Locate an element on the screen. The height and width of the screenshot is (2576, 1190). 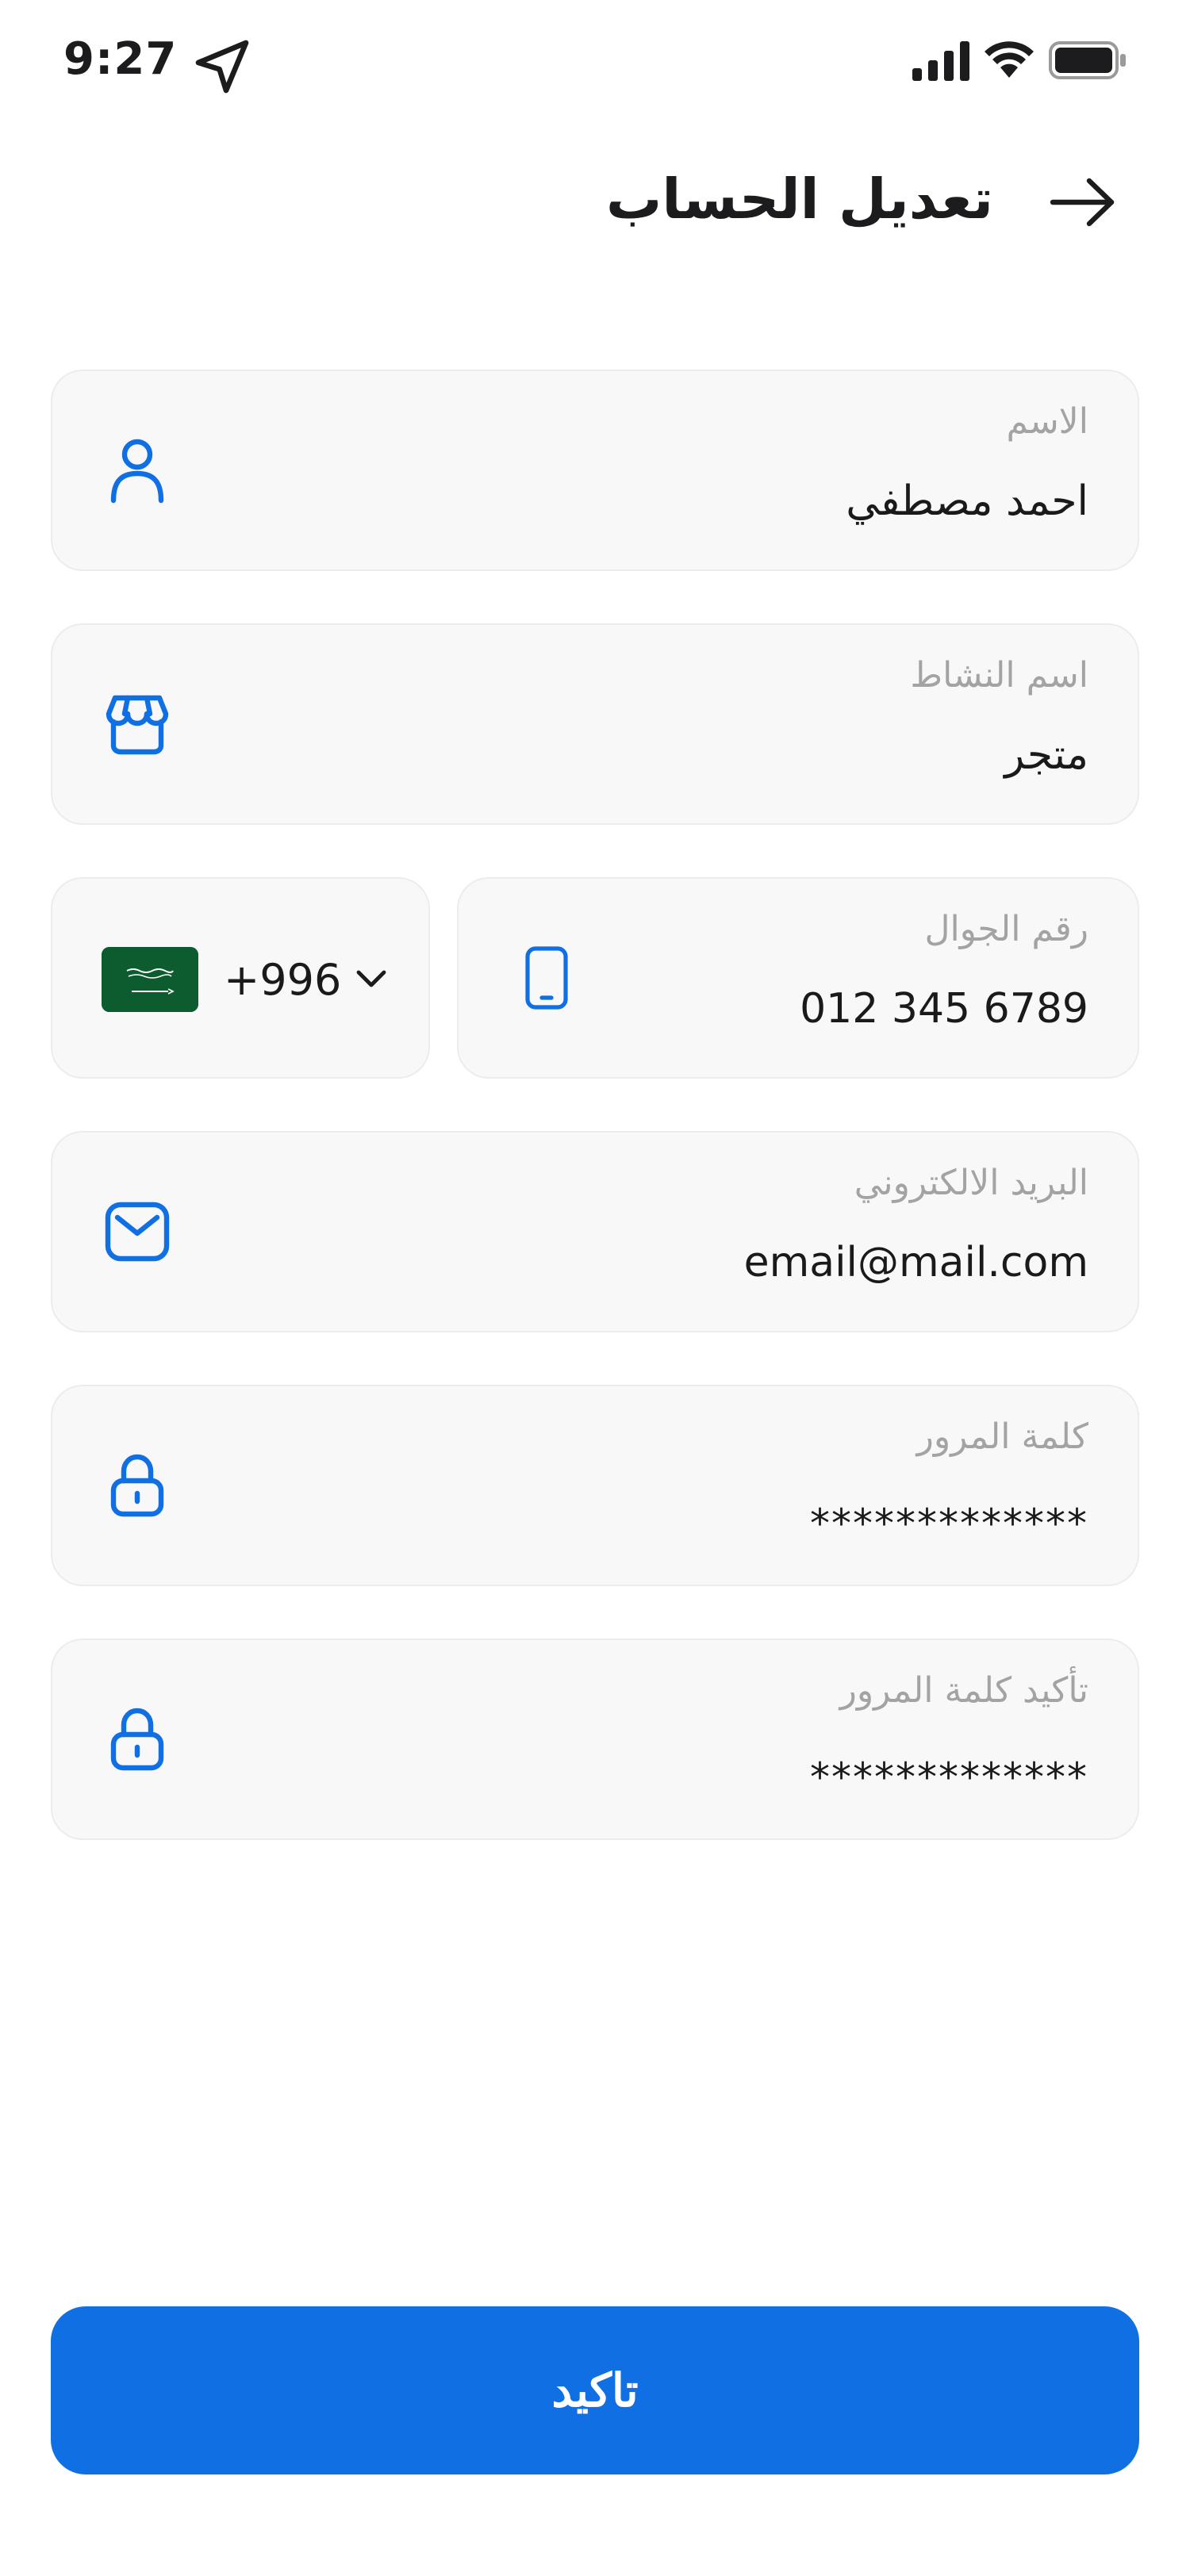
cellular-signal-icon is located at coordinates (943, 62).